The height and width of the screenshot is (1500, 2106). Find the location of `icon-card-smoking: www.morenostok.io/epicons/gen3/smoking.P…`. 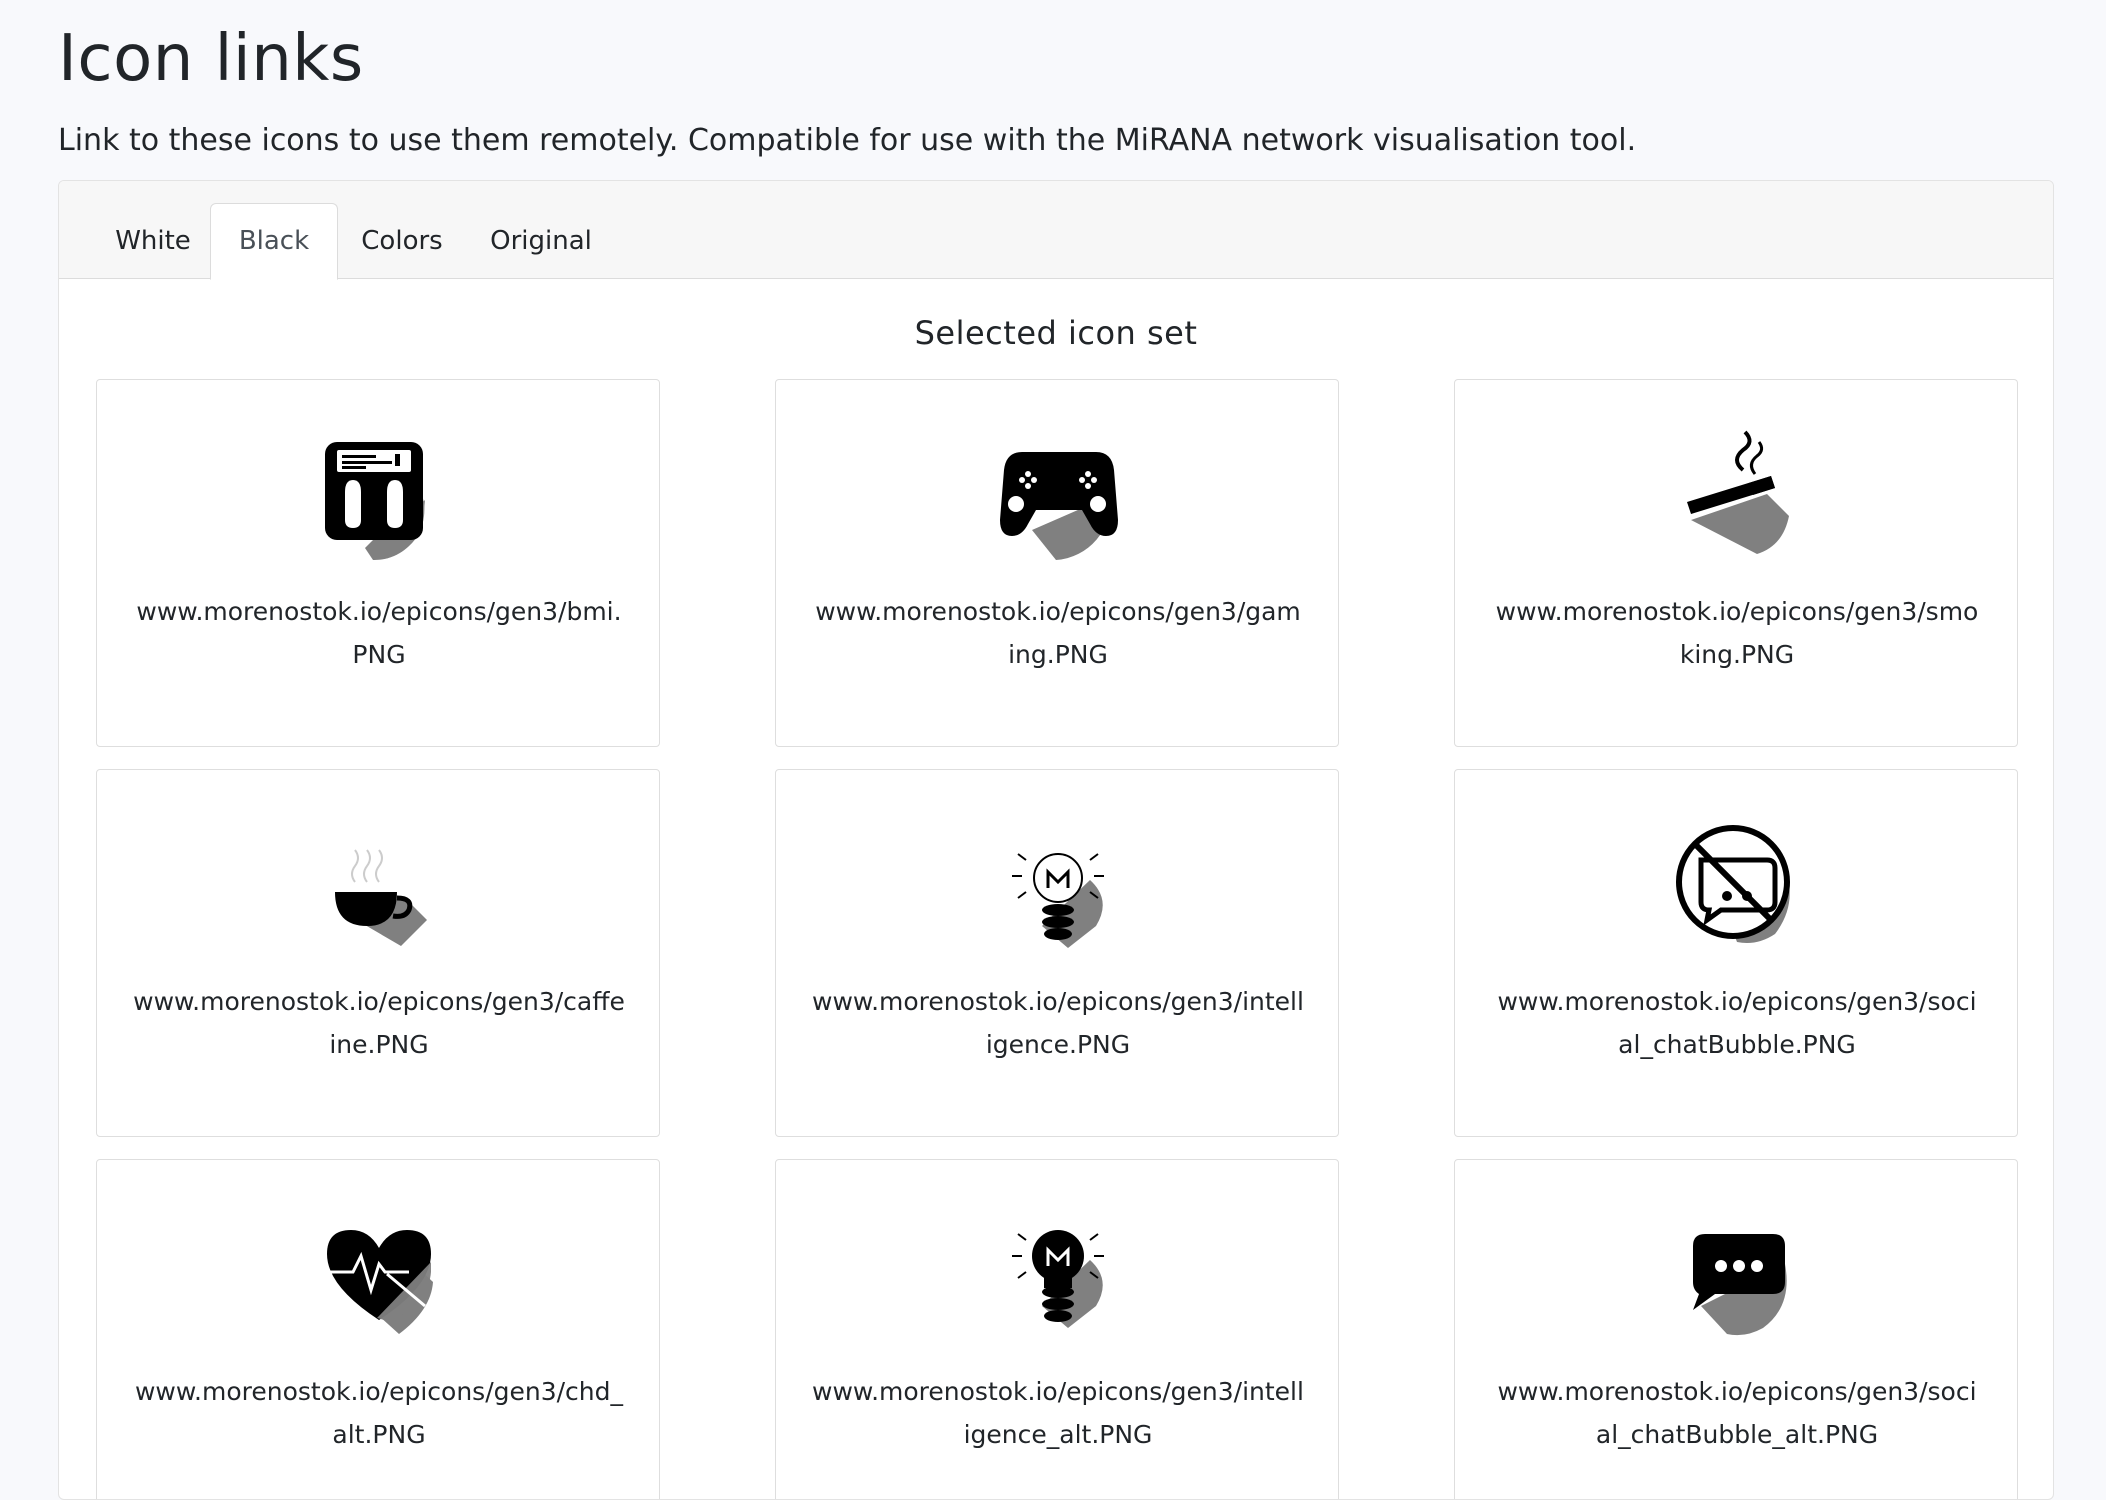

icon-card-smoking: www.morenostok.io/epicons/gen3/smoking.P… is located at coordinates (1736, 563).